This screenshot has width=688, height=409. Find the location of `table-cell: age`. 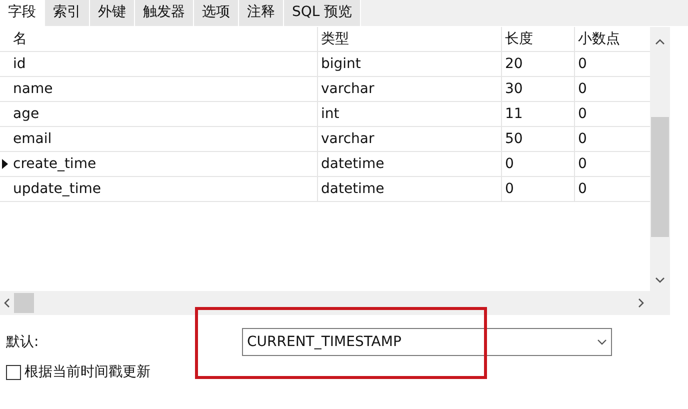

table-cell: age is located at coordinates (164, 114).